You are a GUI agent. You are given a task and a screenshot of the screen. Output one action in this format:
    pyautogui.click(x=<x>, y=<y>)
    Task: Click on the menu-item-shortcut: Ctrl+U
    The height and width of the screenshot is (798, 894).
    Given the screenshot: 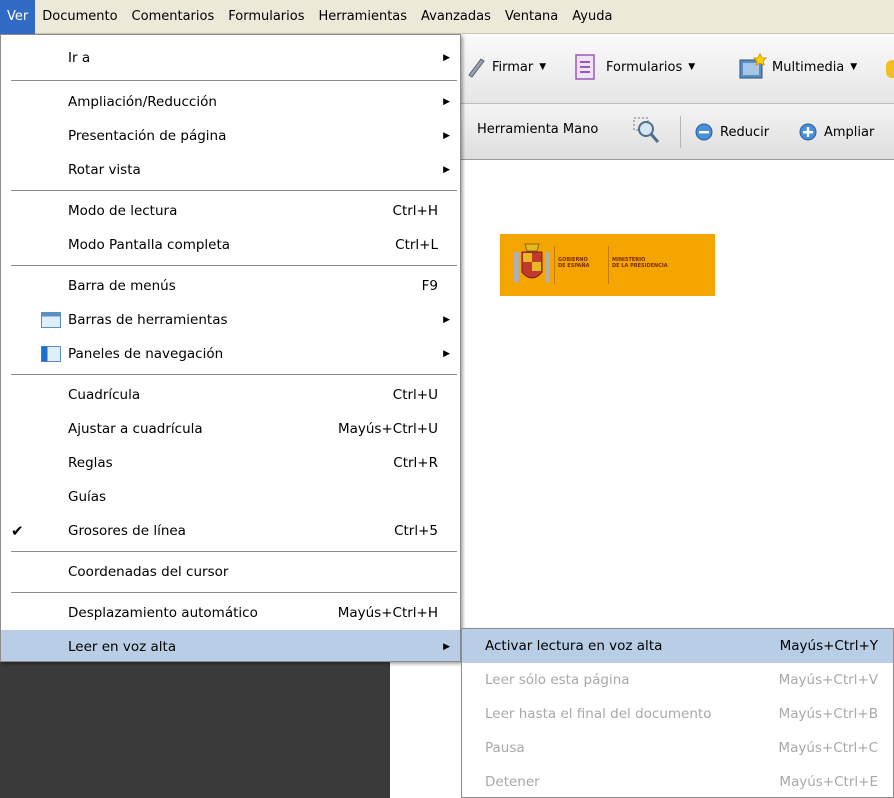 What is the action you would take?
    pyautogui.click(x=415, y=395)
    